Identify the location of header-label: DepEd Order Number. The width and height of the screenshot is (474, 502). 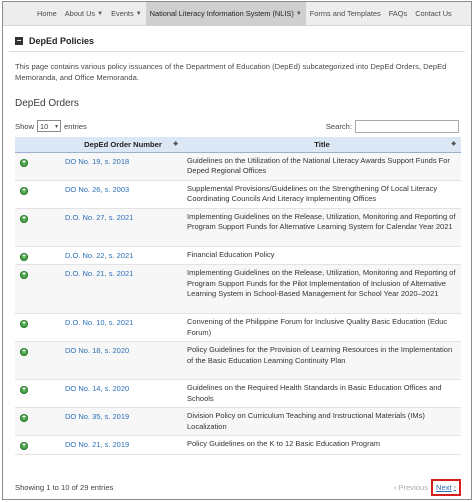
(123, 144).